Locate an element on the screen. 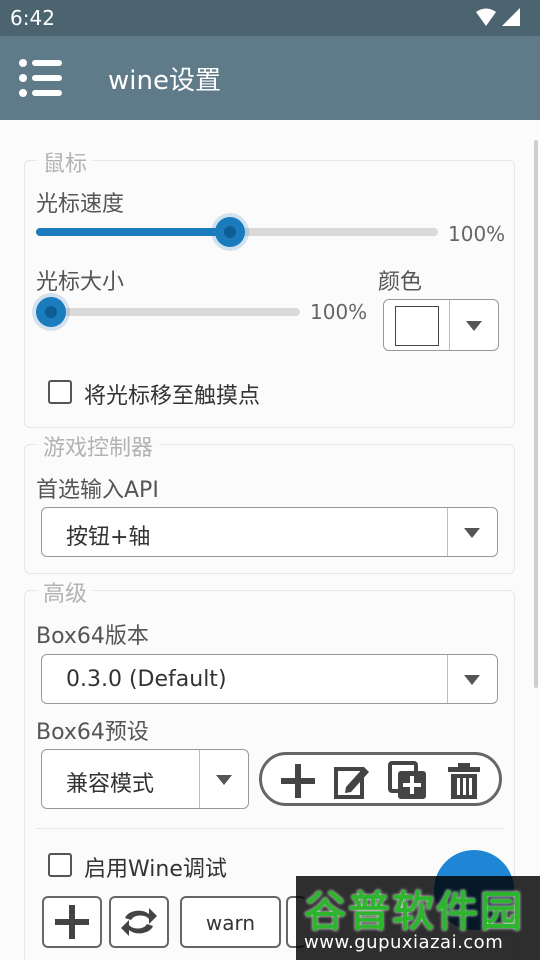 The image size is (540, 960). color-label: 颜色 is located at coordinates (400, 282).